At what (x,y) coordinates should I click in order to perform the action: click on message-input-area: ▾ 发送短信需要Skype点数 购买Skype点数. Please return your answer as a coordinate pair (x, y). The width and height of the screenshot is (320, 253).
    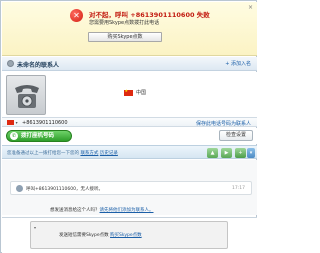
    Looking at the image, I should click on (129, 235).